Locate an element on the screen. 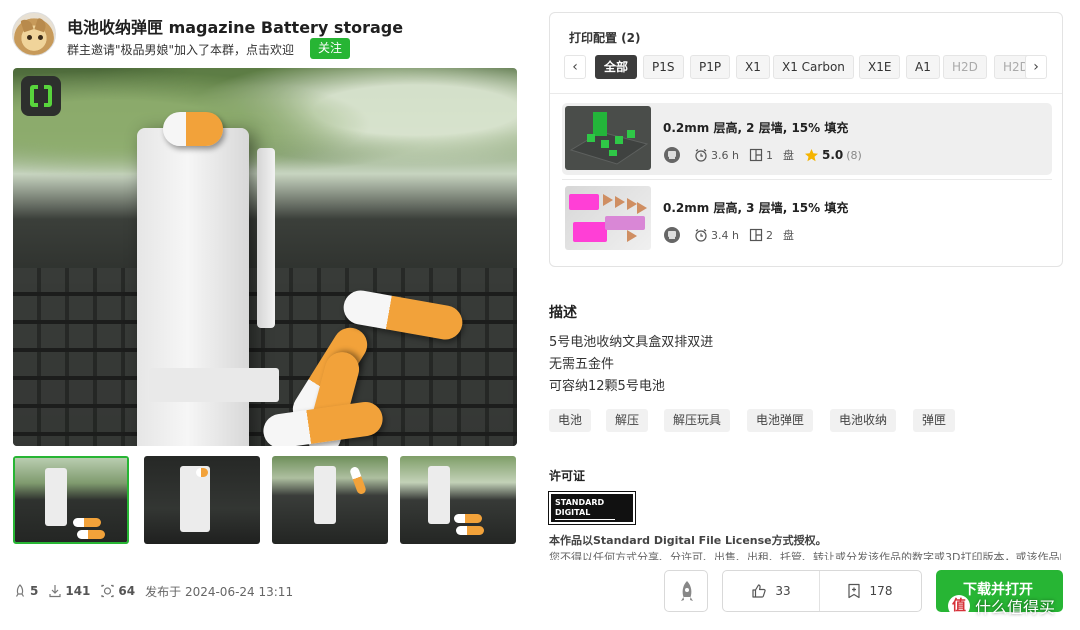 The width and height of the screenshot is (1080, 630). profile-2-thumbnail is located at coordinates (608, 218).